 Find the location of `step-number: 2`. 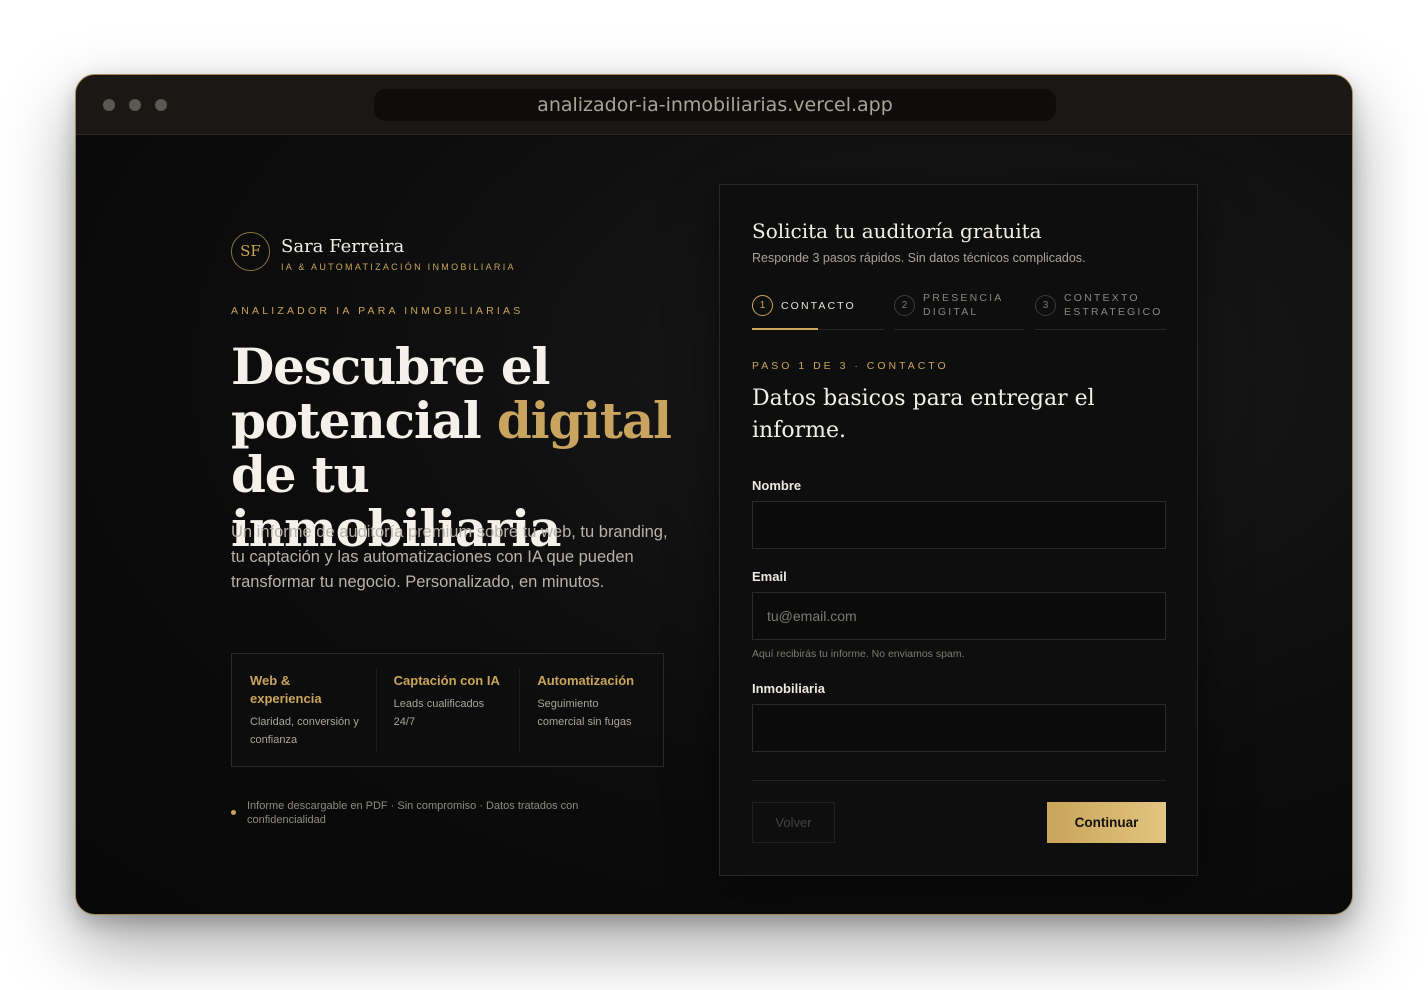

step-number: 2 is located at coordinates (904, 305).